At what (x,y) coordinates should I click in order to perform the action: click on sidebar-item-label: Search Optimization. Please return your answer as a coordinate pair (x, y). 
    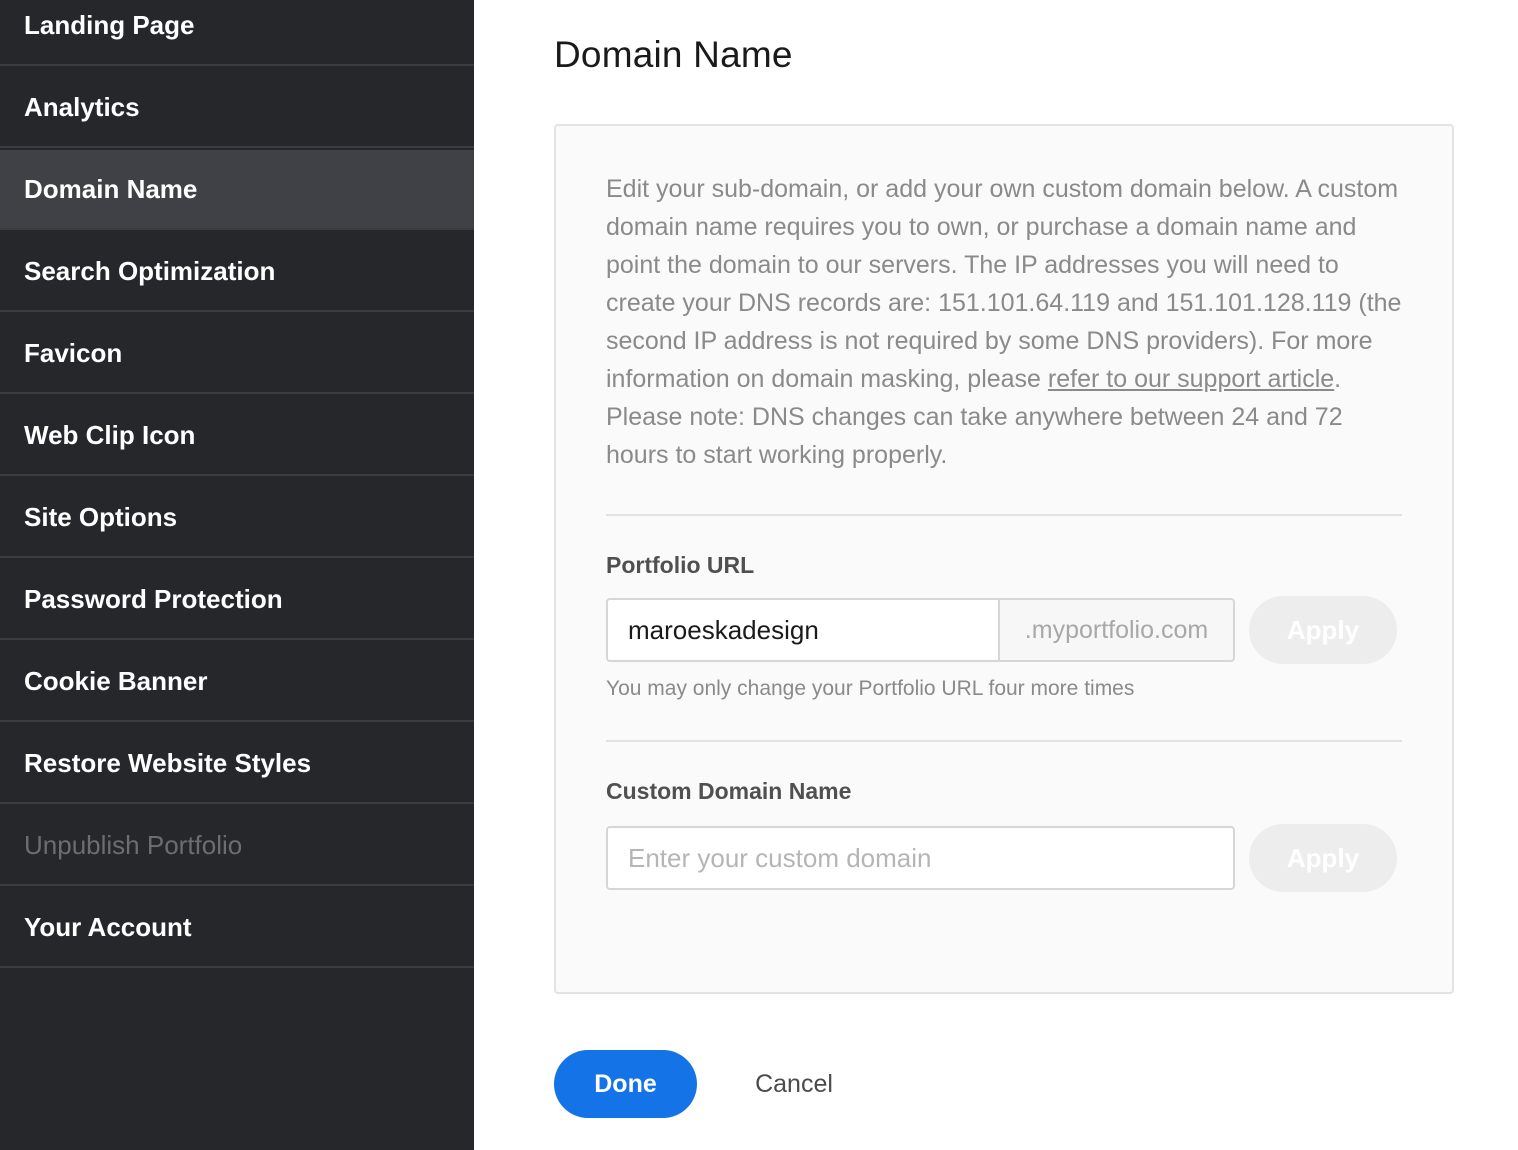
    Looking at the image, I should click on (150, 270).